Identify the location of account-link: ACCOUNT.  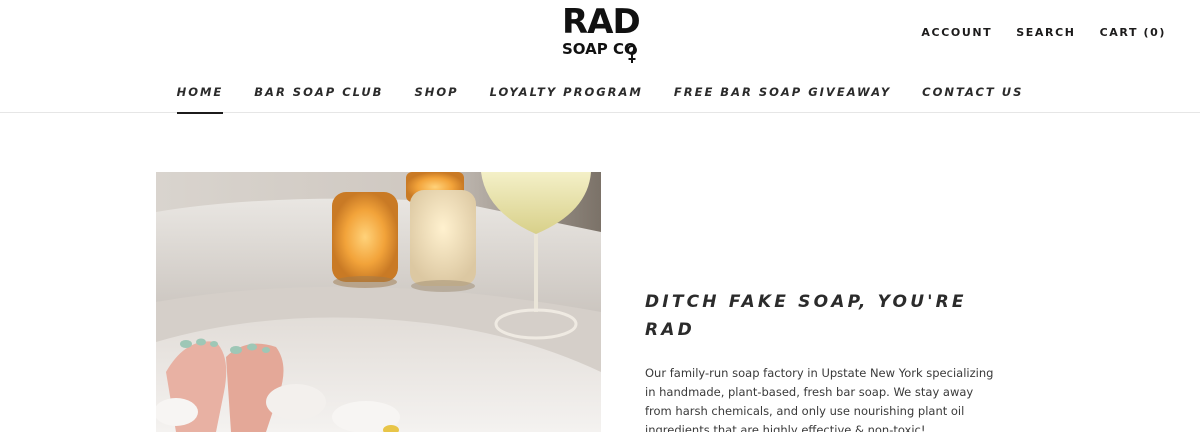
(956, 32).